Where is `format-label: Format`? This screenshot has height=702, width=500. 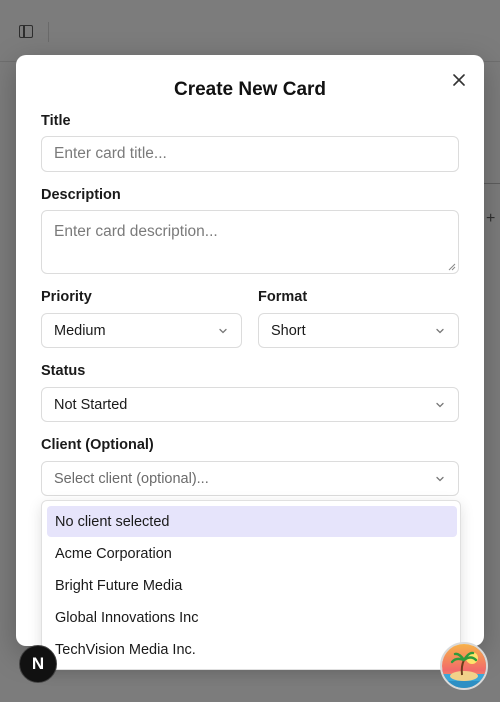 format-label: Format is located at coordinates (283, 297).